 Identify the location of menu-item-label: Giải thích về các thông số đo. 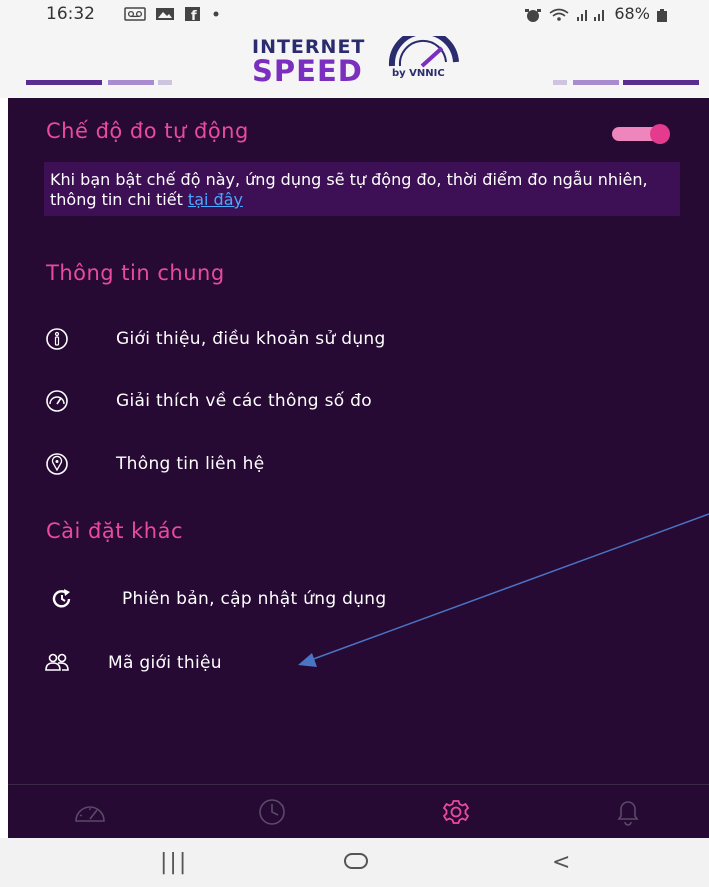
(244, 401).